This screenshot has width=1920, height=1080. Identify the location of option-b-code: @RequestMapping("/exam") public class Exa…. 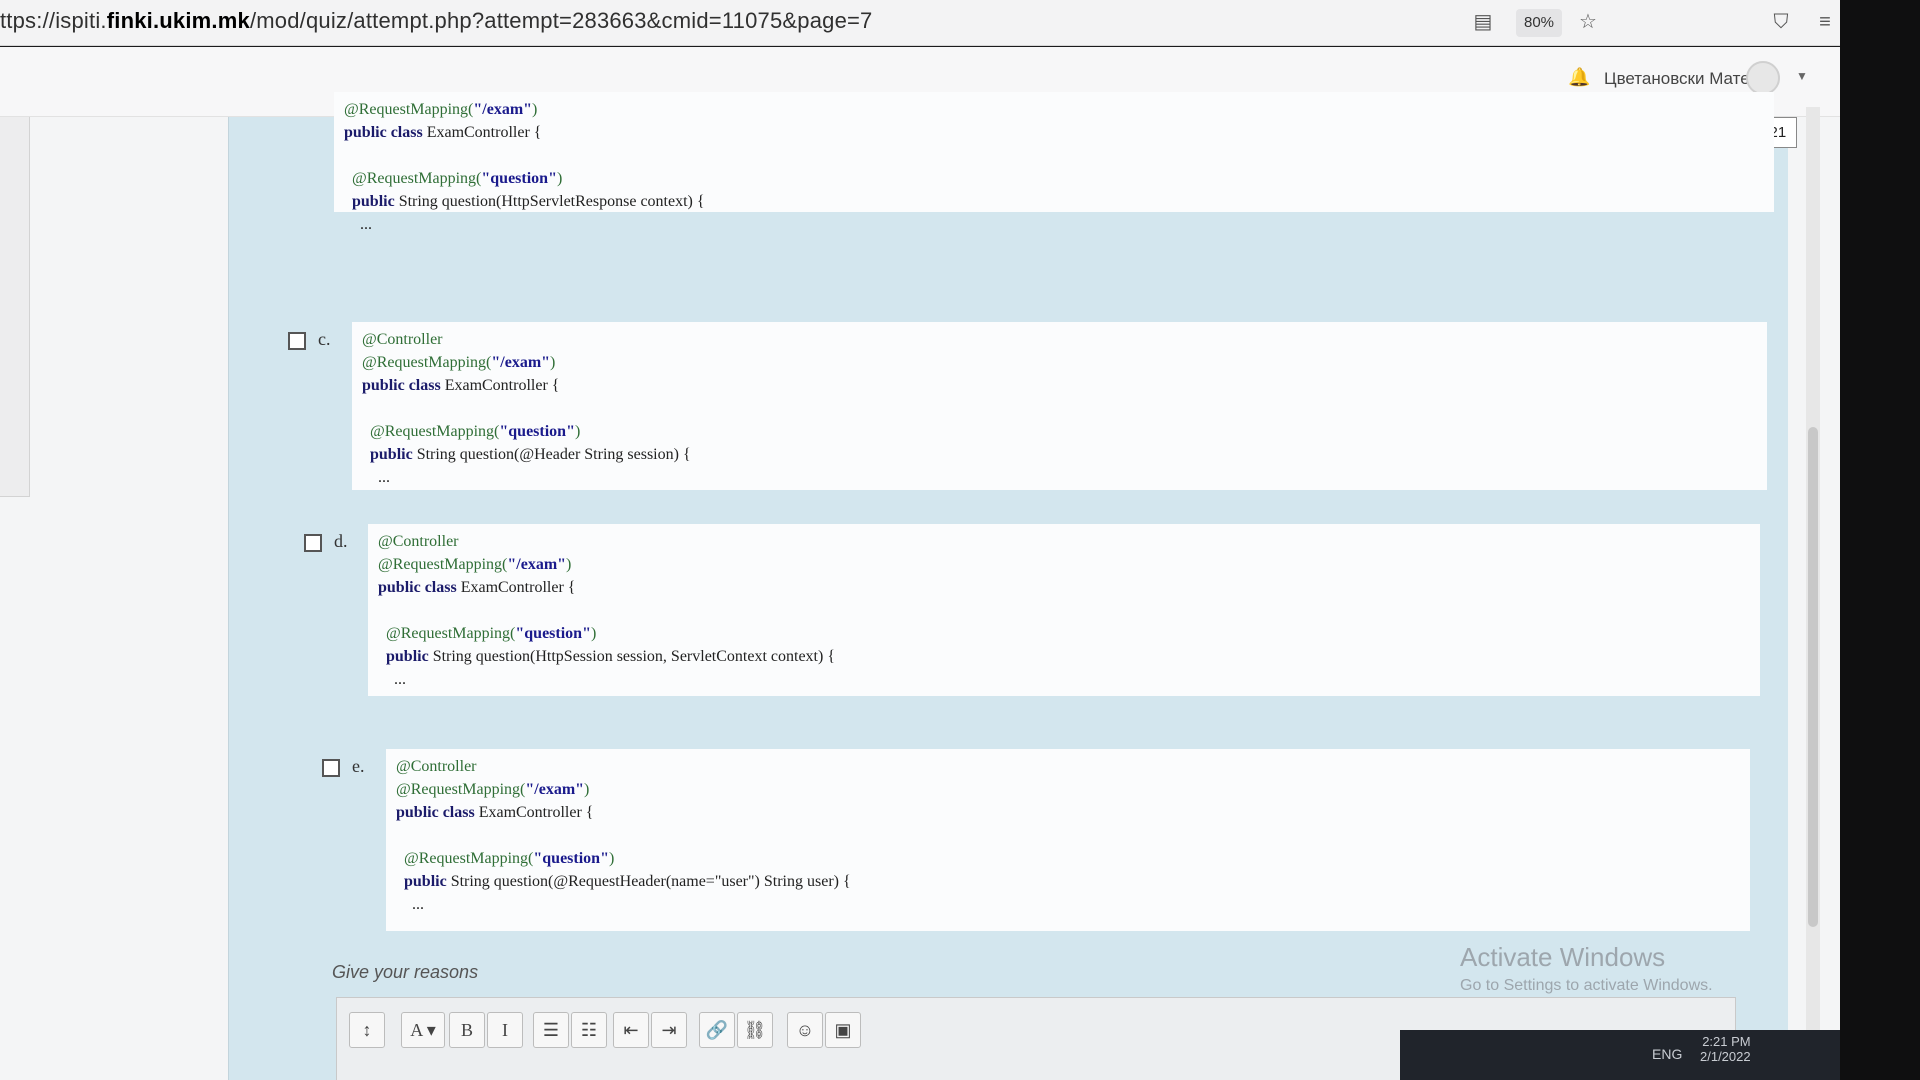
(1054, 162).